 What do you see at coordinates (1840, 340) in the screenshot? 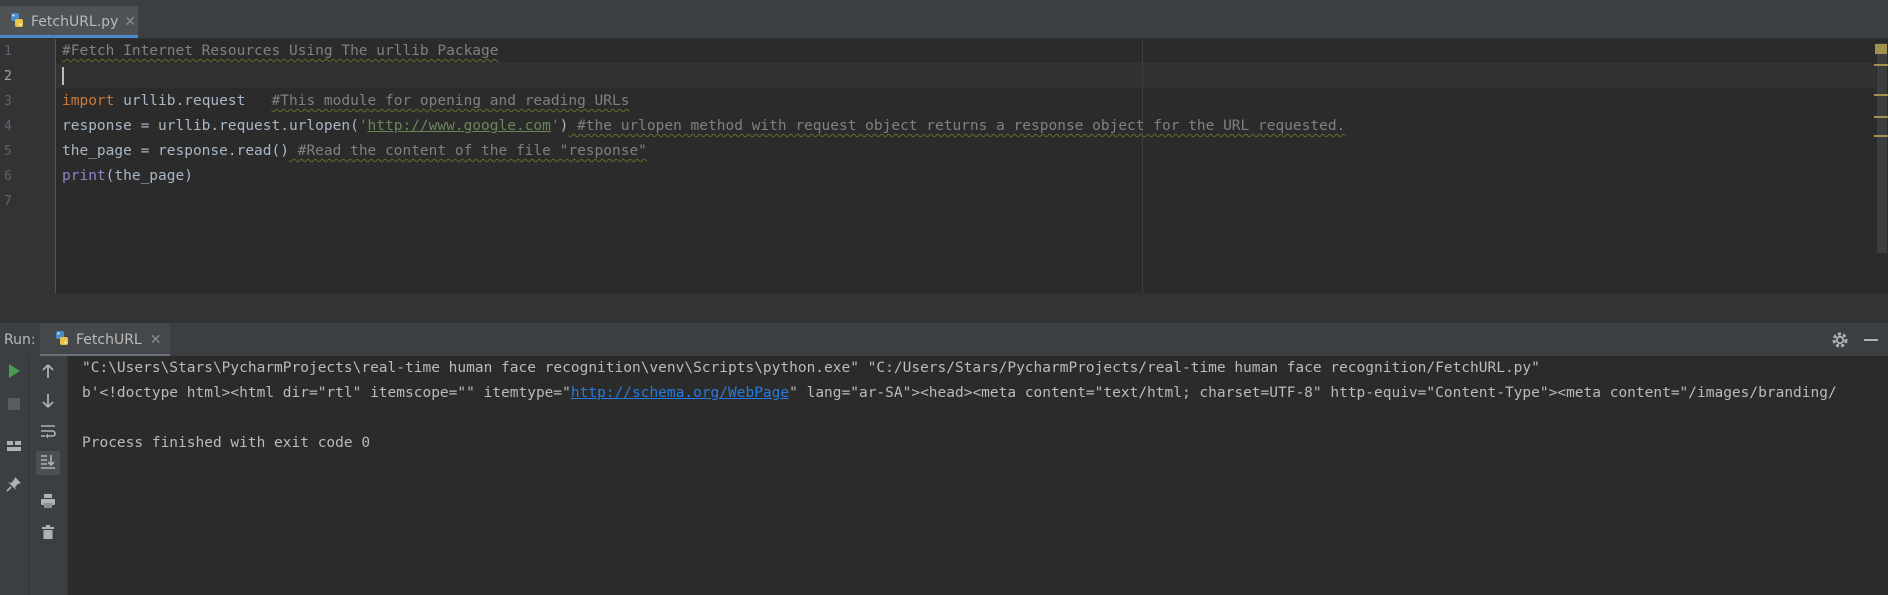
I see `gear-icon` at bounding box center [1840, 340].